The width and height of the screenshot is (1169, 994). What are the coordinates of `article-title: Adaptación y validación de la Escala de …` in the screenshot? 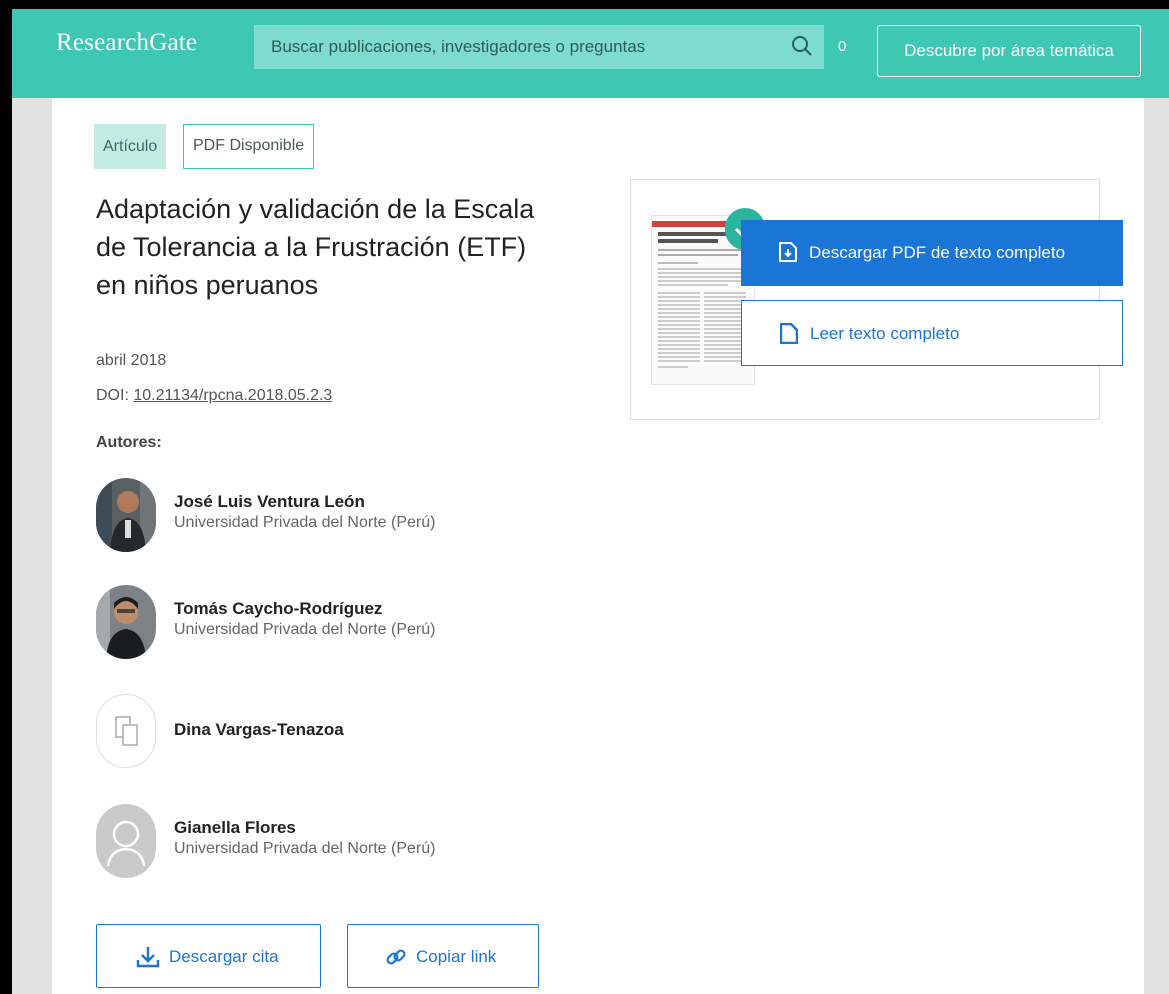 It's located at (331, 247).